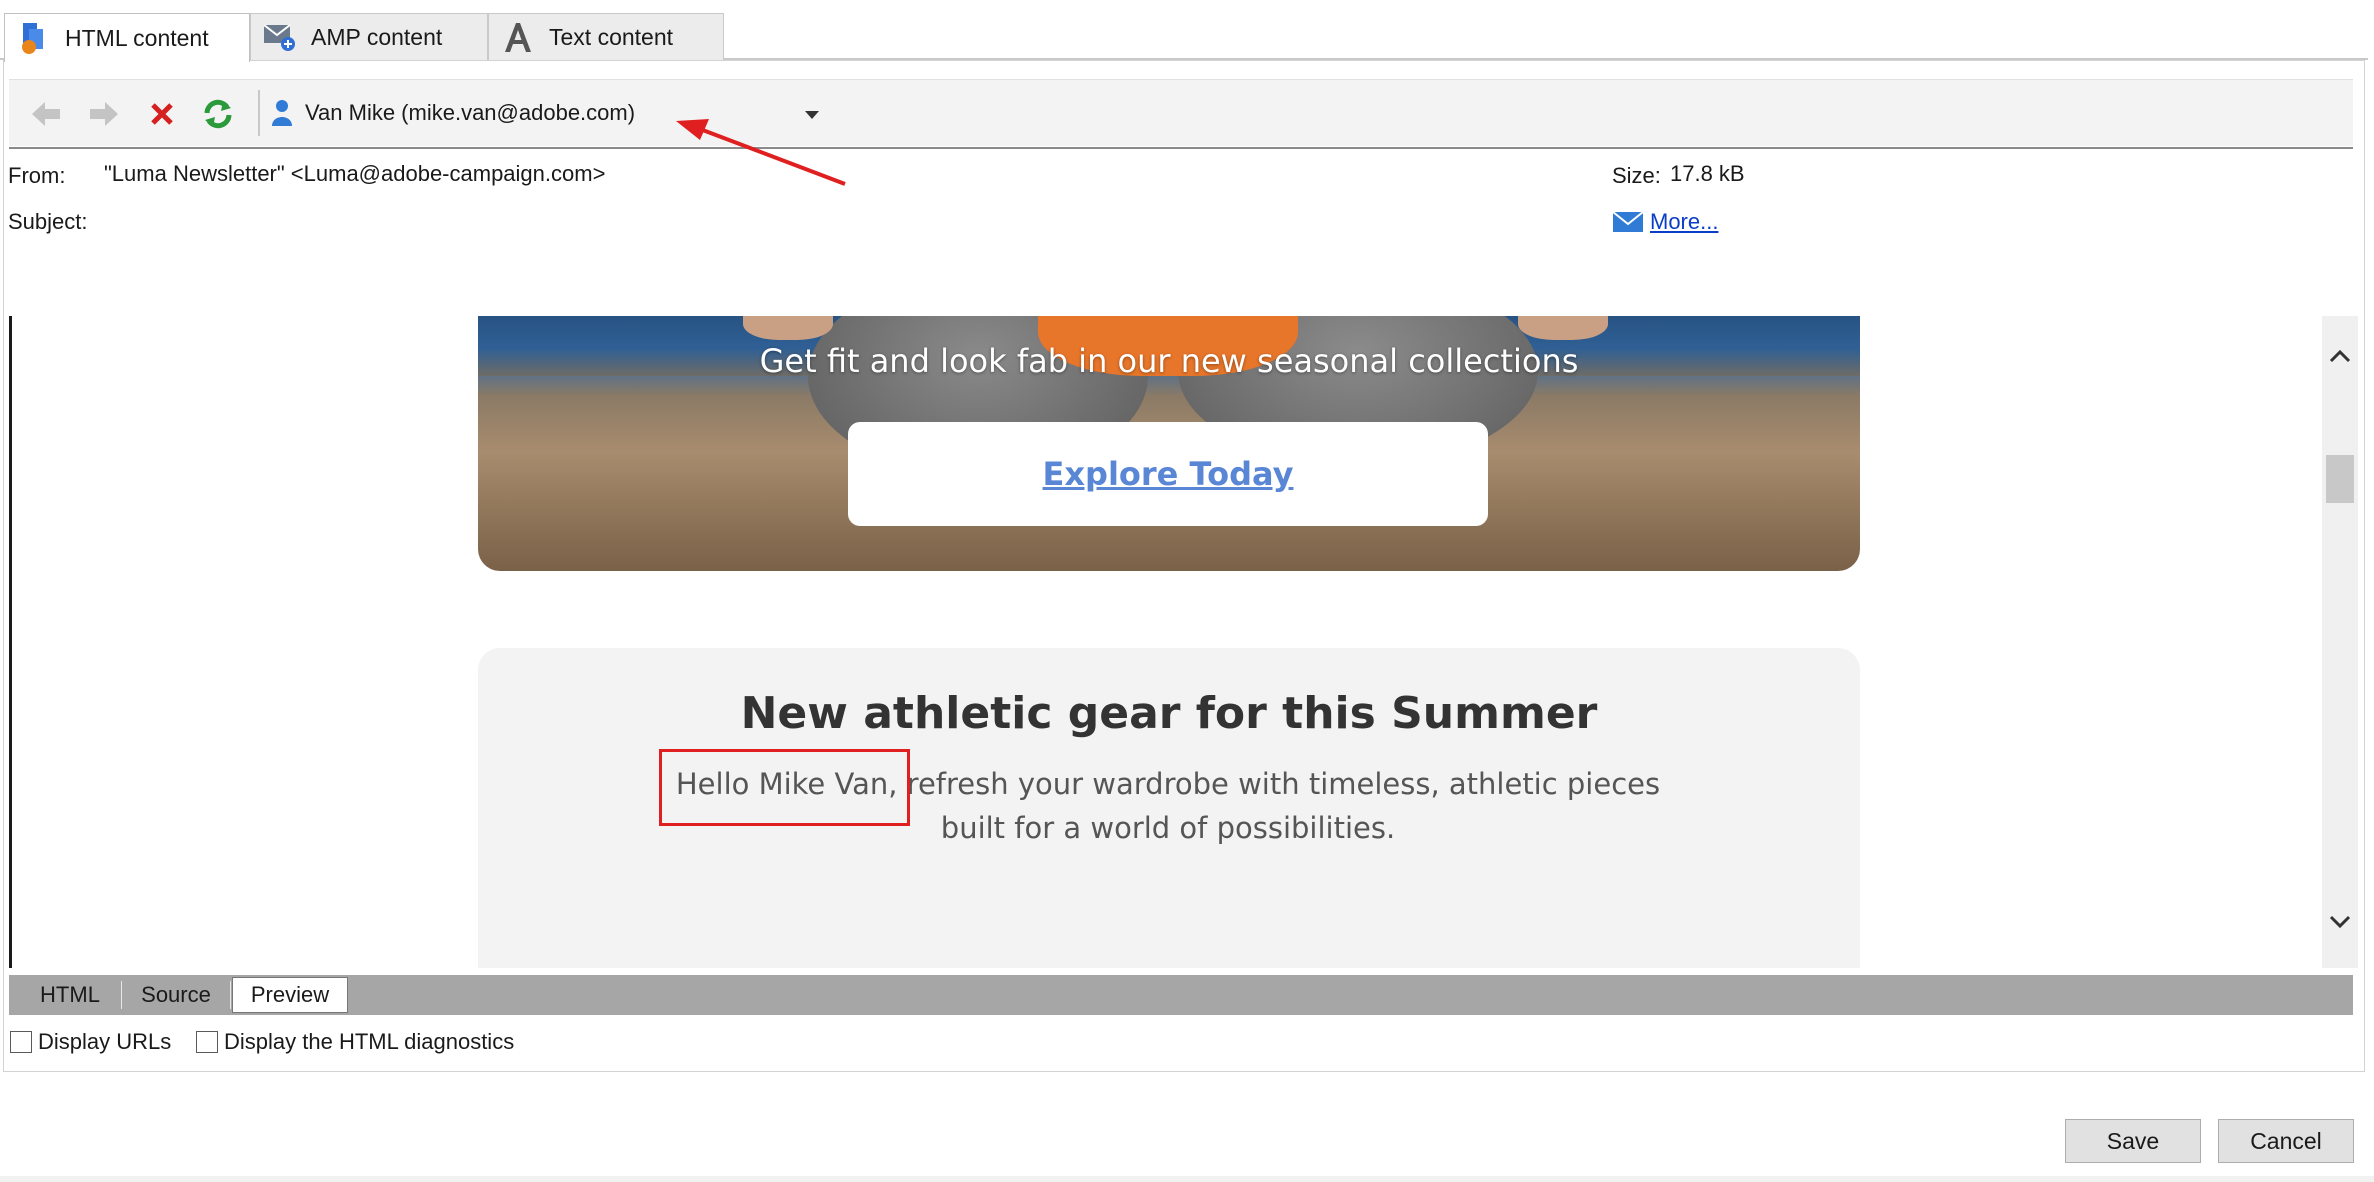 Image resolution: width=2374 pixels, height=1182 pixels. I want to click on tab-source: Source, so click(176, 995).